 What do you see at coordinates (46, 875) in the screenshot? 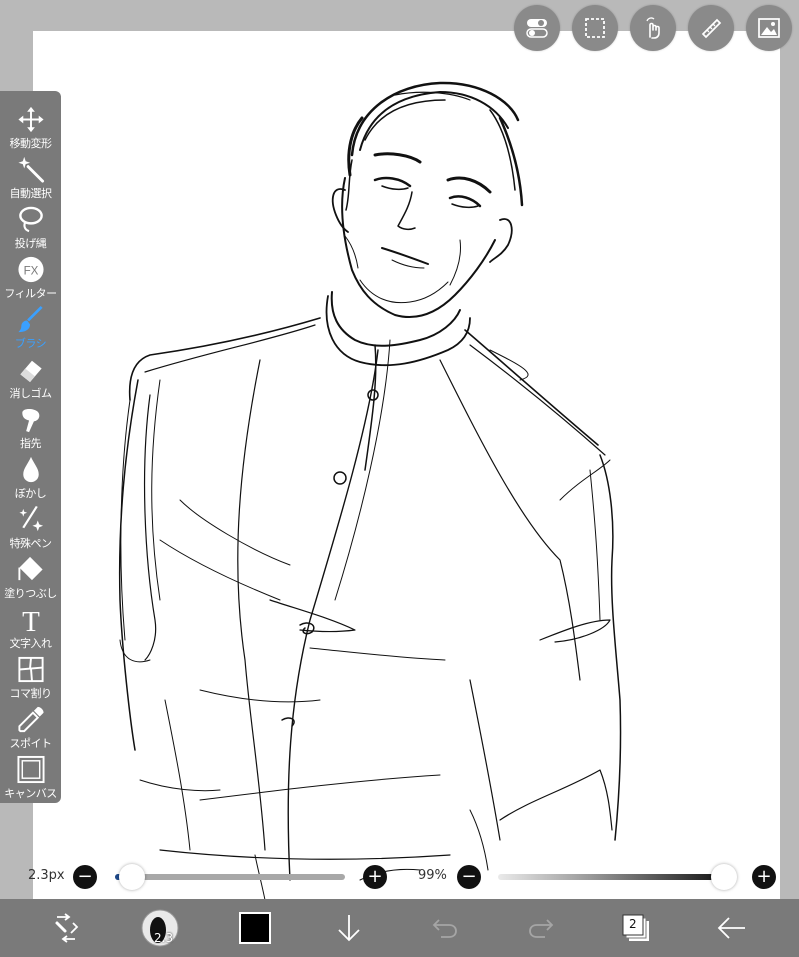
I see `brush-size-label: 2.3px` at bounding box center [46, 875].